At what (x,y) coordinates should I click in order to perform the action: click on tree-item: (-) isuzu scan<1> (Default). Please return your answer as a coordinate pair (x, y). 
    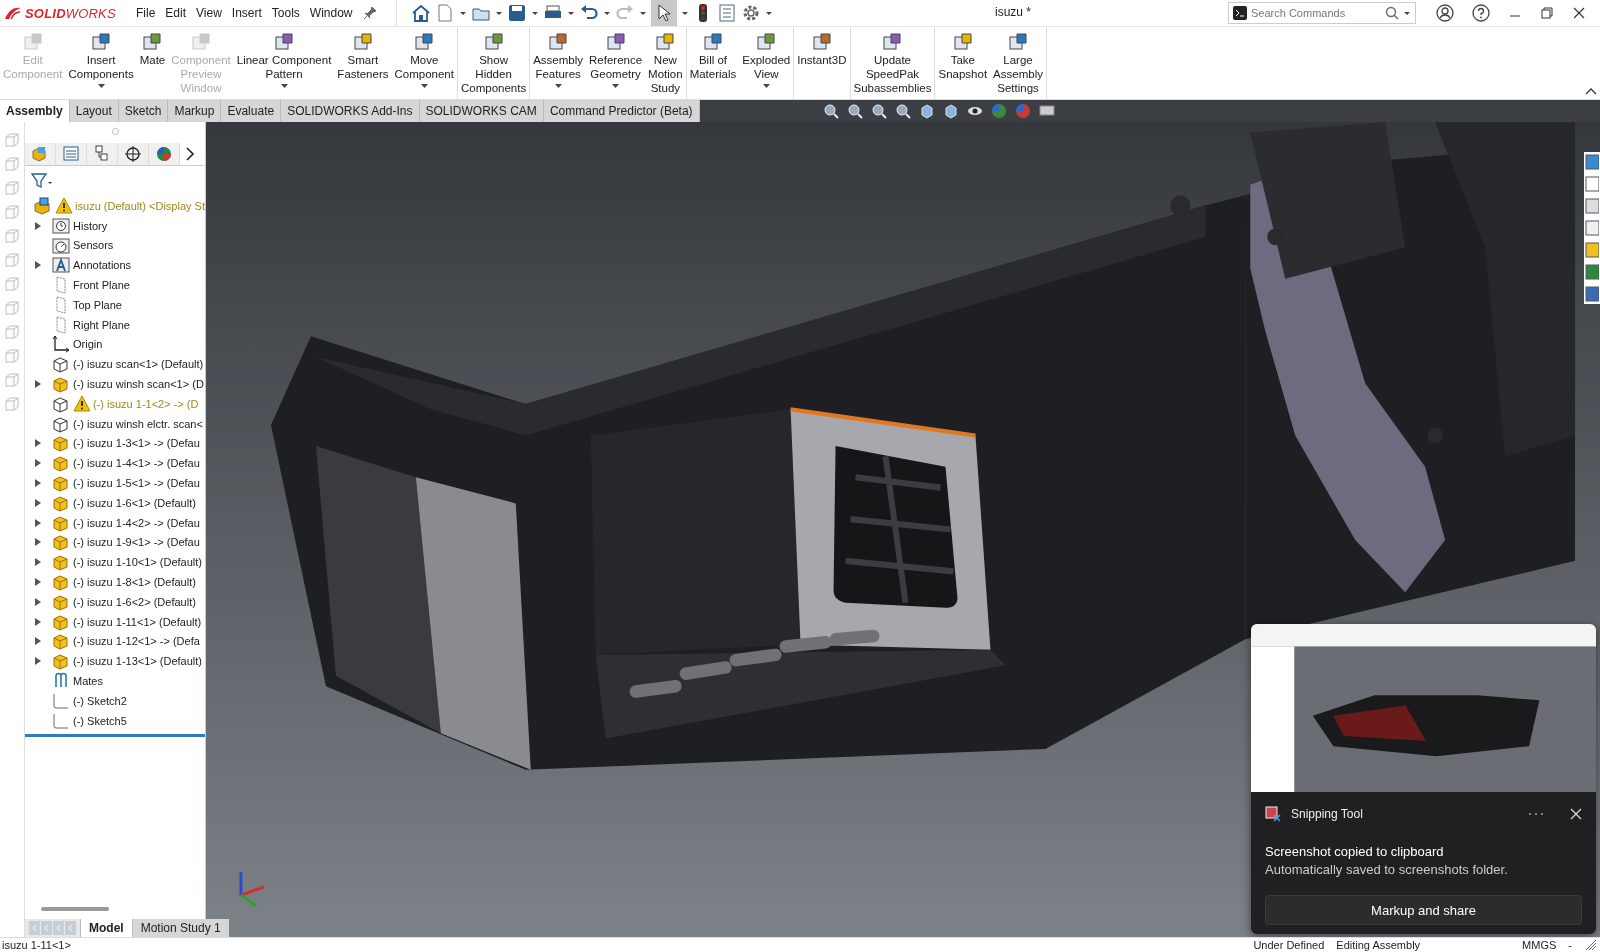
    Looking at the image, I should click on (115, 364).